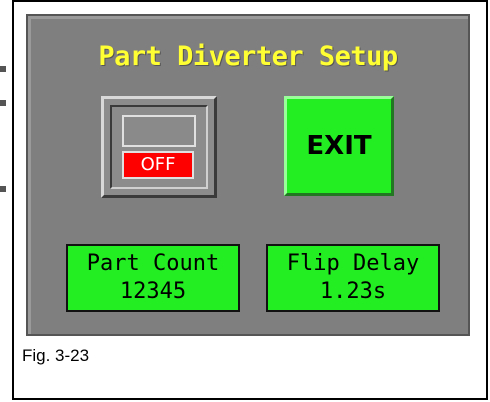  Describe the element at coordinates (353, 263) in the screenshot. I see `flip-delay-label: Flip Delay` at that location.